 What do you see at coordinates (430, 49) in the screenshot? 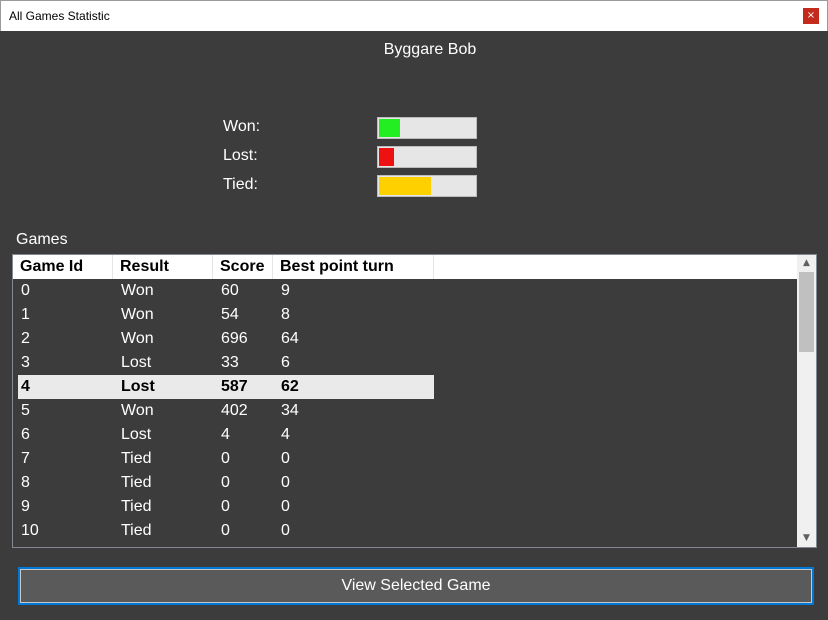
I see `player-name: Byggare Bob` at bounding box center [430, 49].